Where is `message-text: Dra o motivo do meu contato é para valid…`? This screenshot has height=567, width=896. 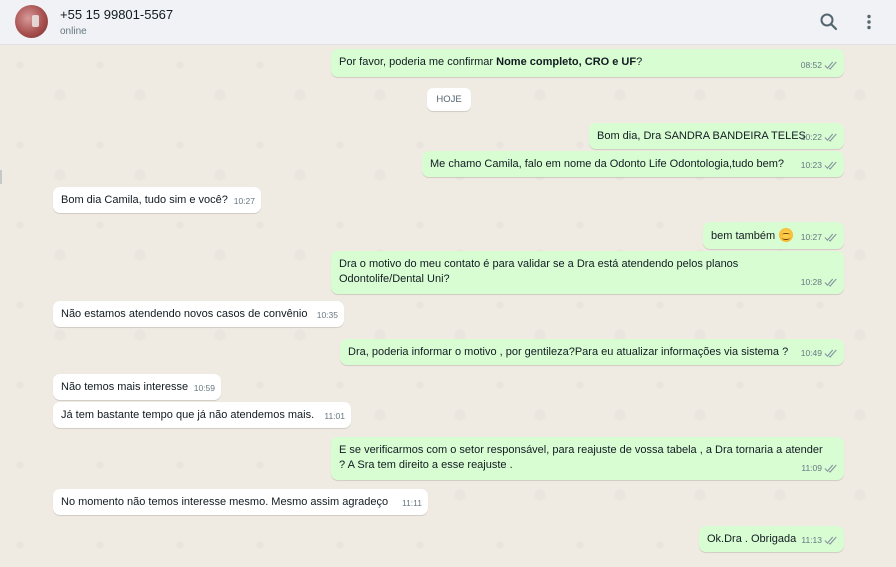 message-text: Dra o motivo do meu contato é para valid… is located at coordinates (539, 271).